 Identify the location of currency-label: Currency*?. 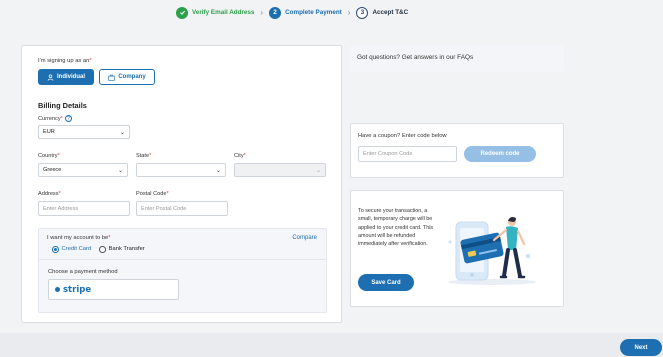
(55, 118).